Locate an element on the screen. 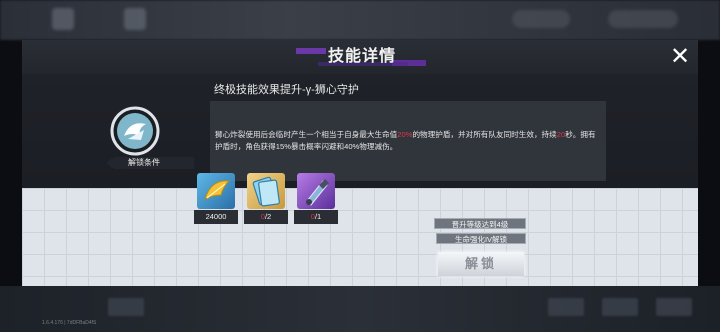  unlock-item-gold: 24000 is located at coordinates (216, 199).